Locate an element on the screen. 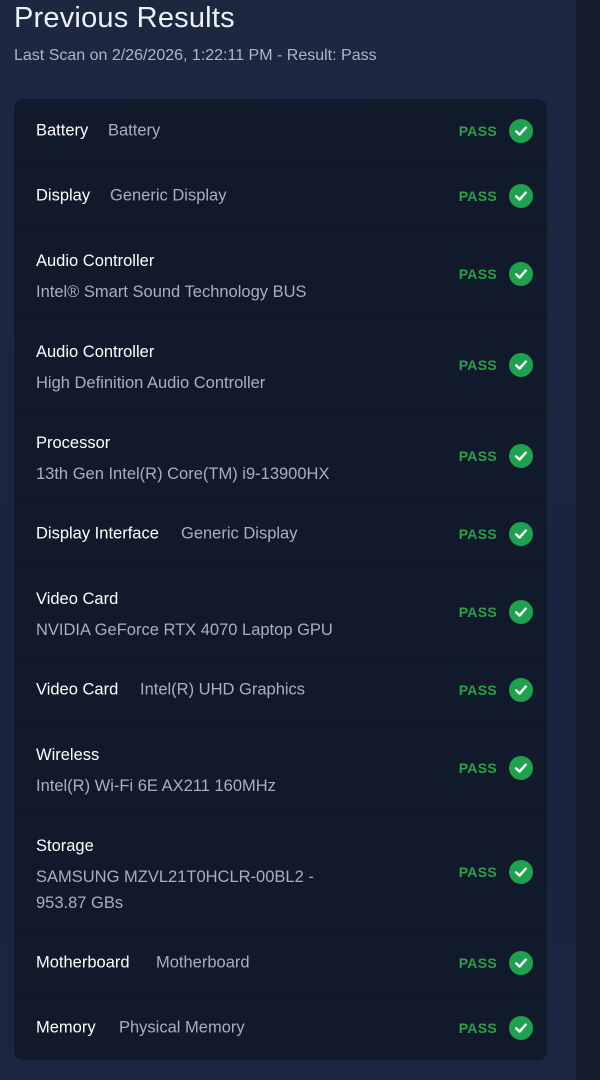 The width and height of the screenshot is (600, 1080). component-name: Display Interface is located at coordinates (97, 533).